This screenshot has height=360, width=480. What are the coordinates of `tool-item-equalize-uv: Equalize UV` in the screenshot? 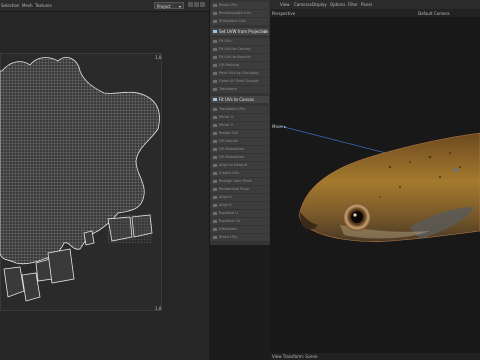 It's located at (240, 221).